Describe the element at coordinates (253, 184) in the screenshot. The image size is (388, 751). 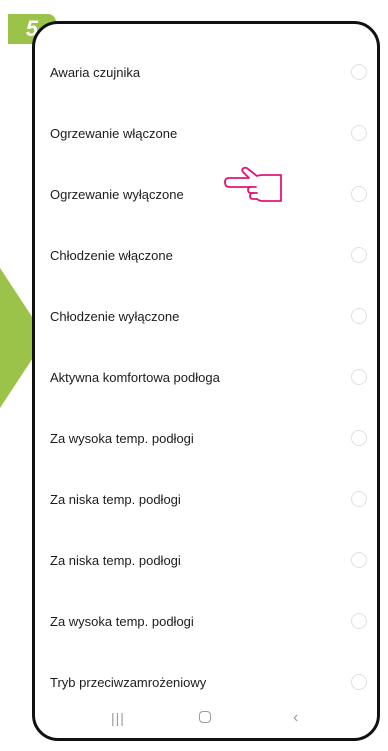
I see `pointing-hand-icon` at that location.